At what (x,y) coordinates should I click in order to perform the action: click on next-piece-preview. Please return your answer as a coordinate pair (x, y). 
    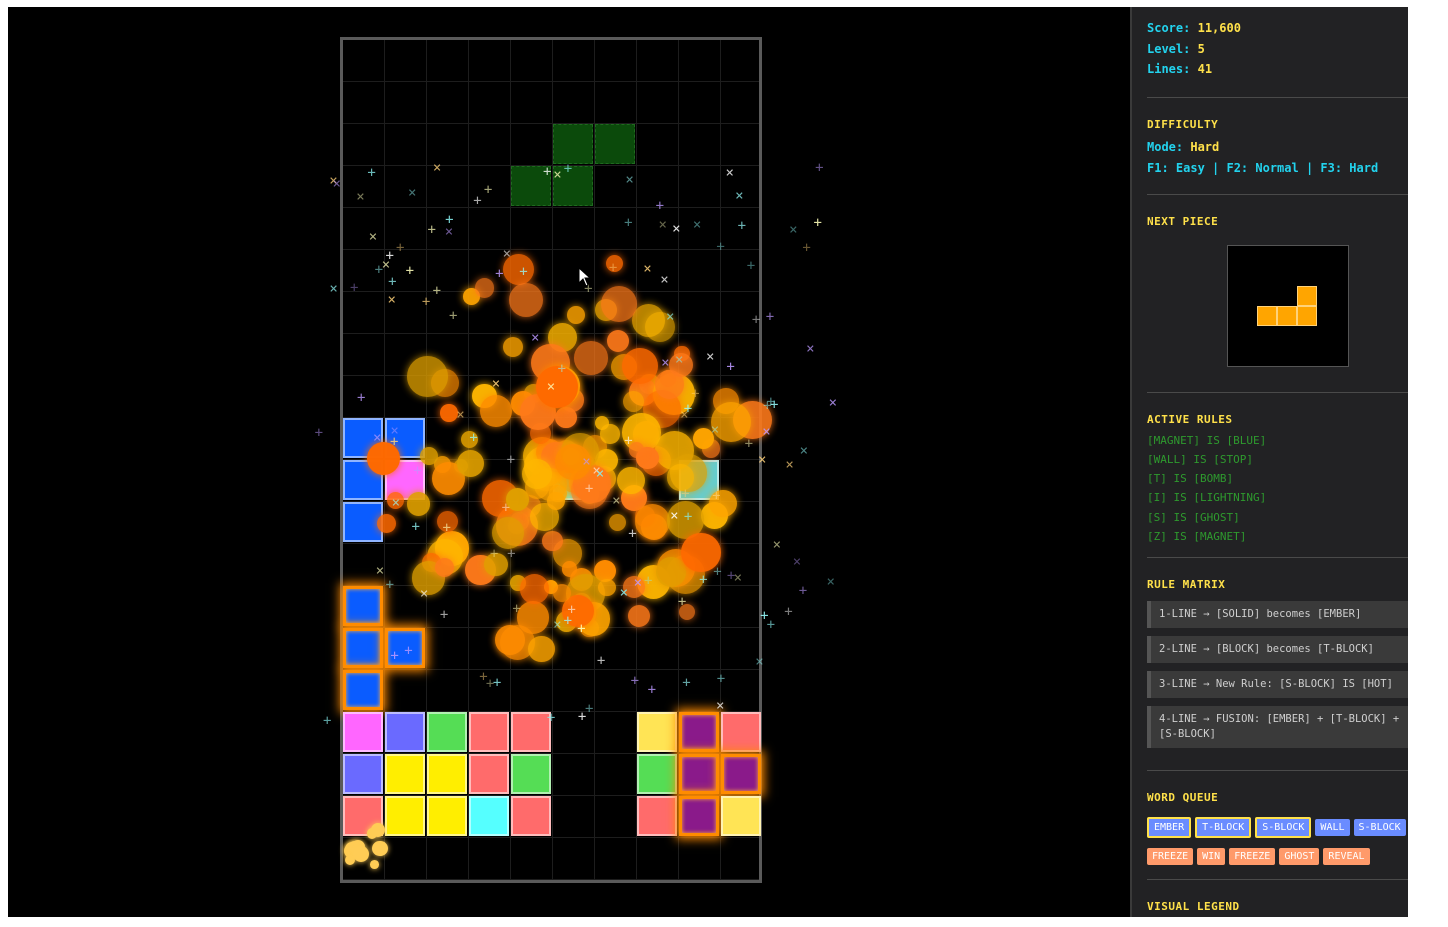
    Looking at the image, I should click on (1288, 305).